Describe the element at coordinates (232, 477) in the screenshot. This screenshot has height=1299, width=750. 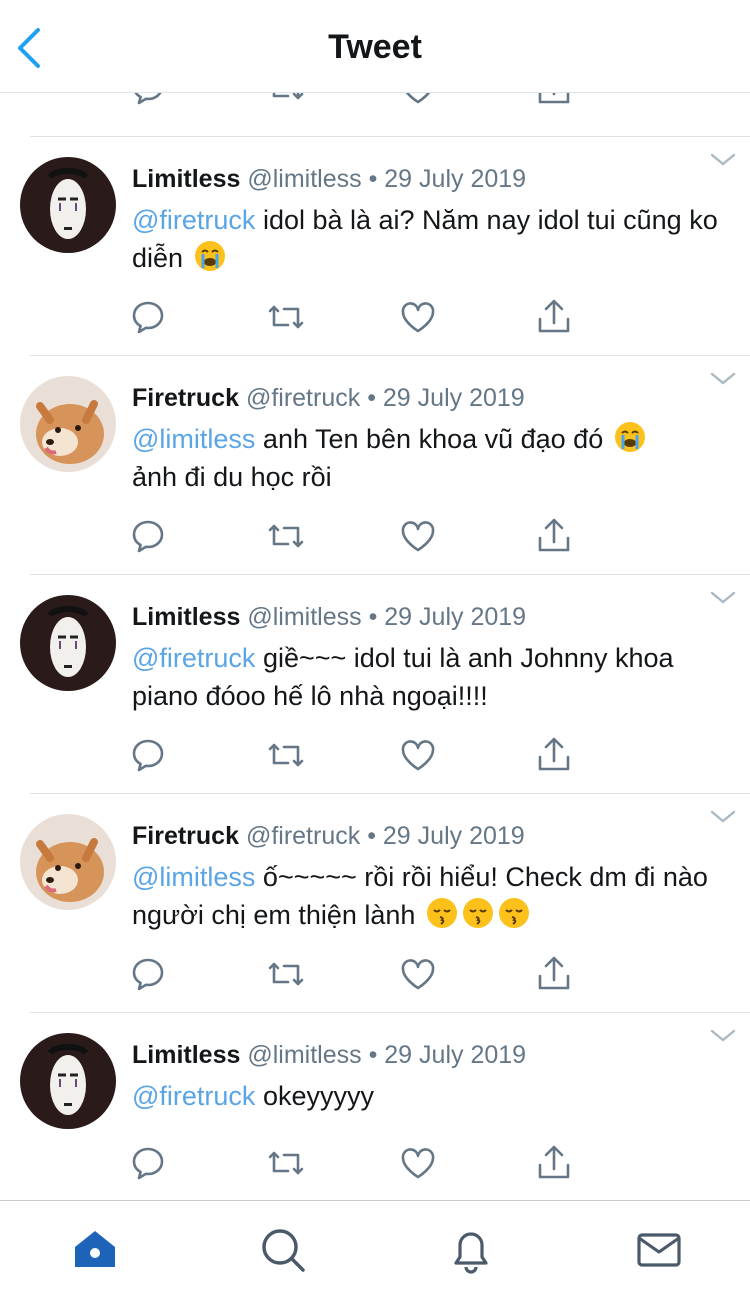
I see `tweet-body-line2: ảnh đi du học rồi` at that location.